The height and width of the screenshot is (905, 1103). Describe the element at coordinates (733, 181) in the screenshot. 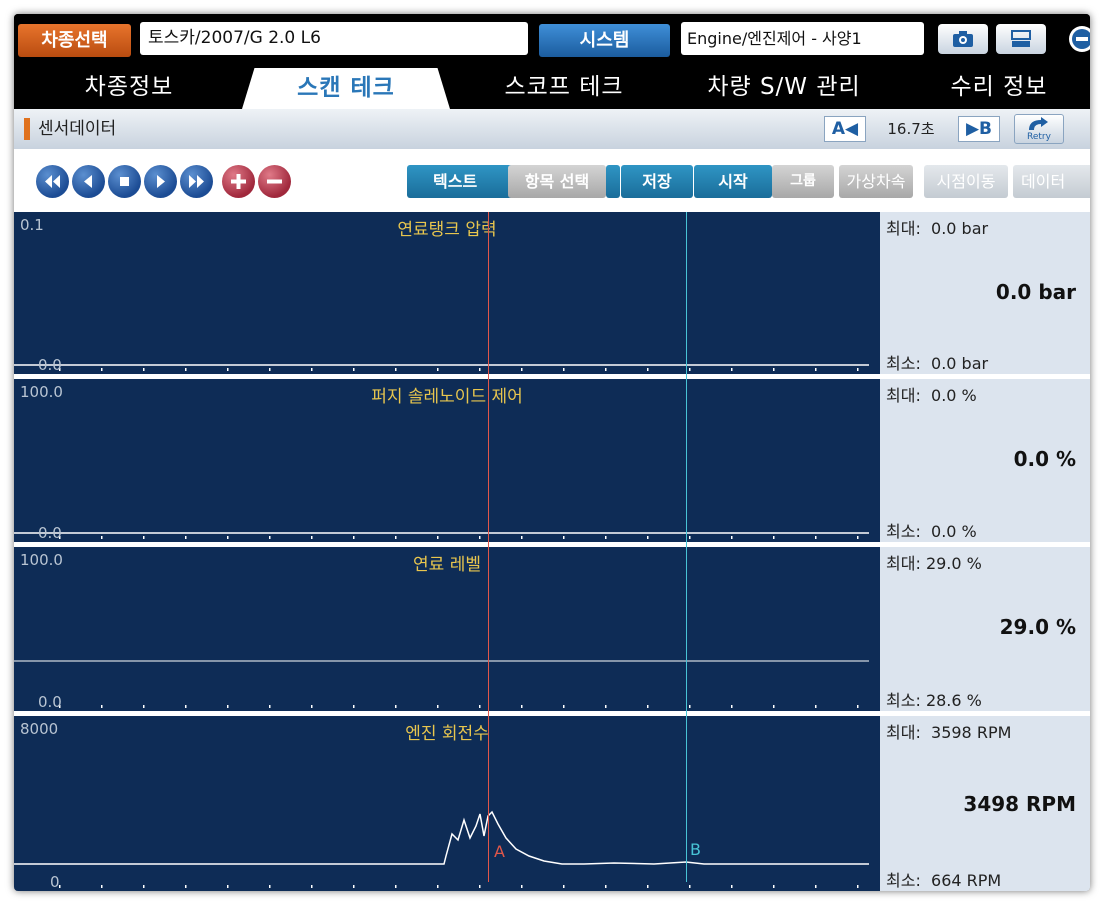

I see `start-button: 시작` at that location.